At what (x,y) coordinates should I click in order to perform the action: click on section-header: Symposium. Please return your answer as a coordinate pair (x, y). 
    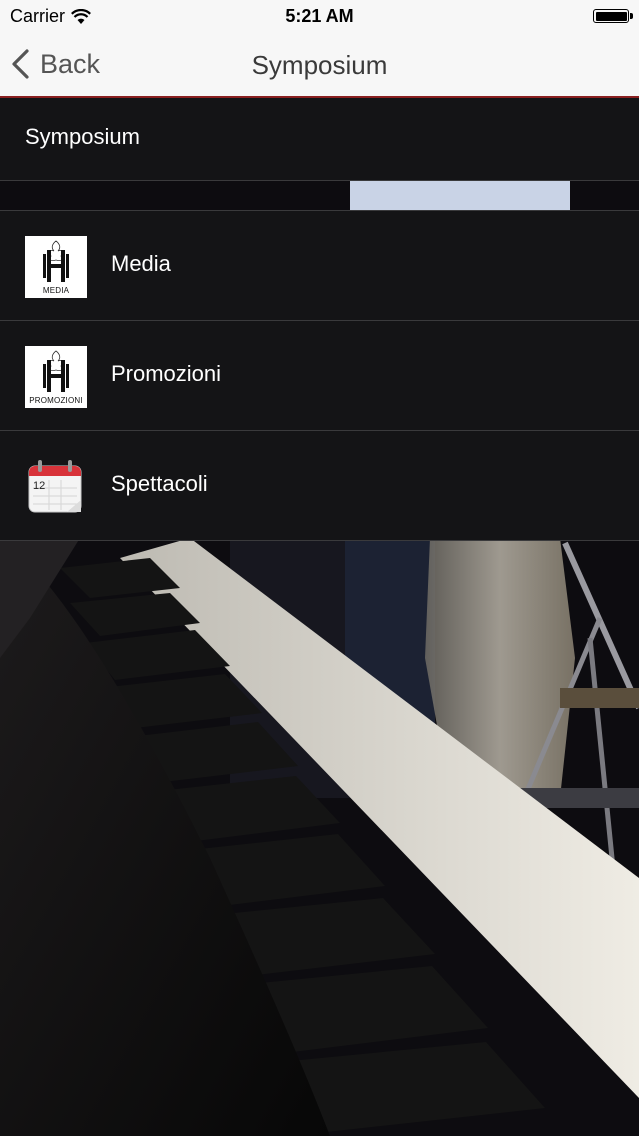
    Looking at the image, I should click on (319, 139).